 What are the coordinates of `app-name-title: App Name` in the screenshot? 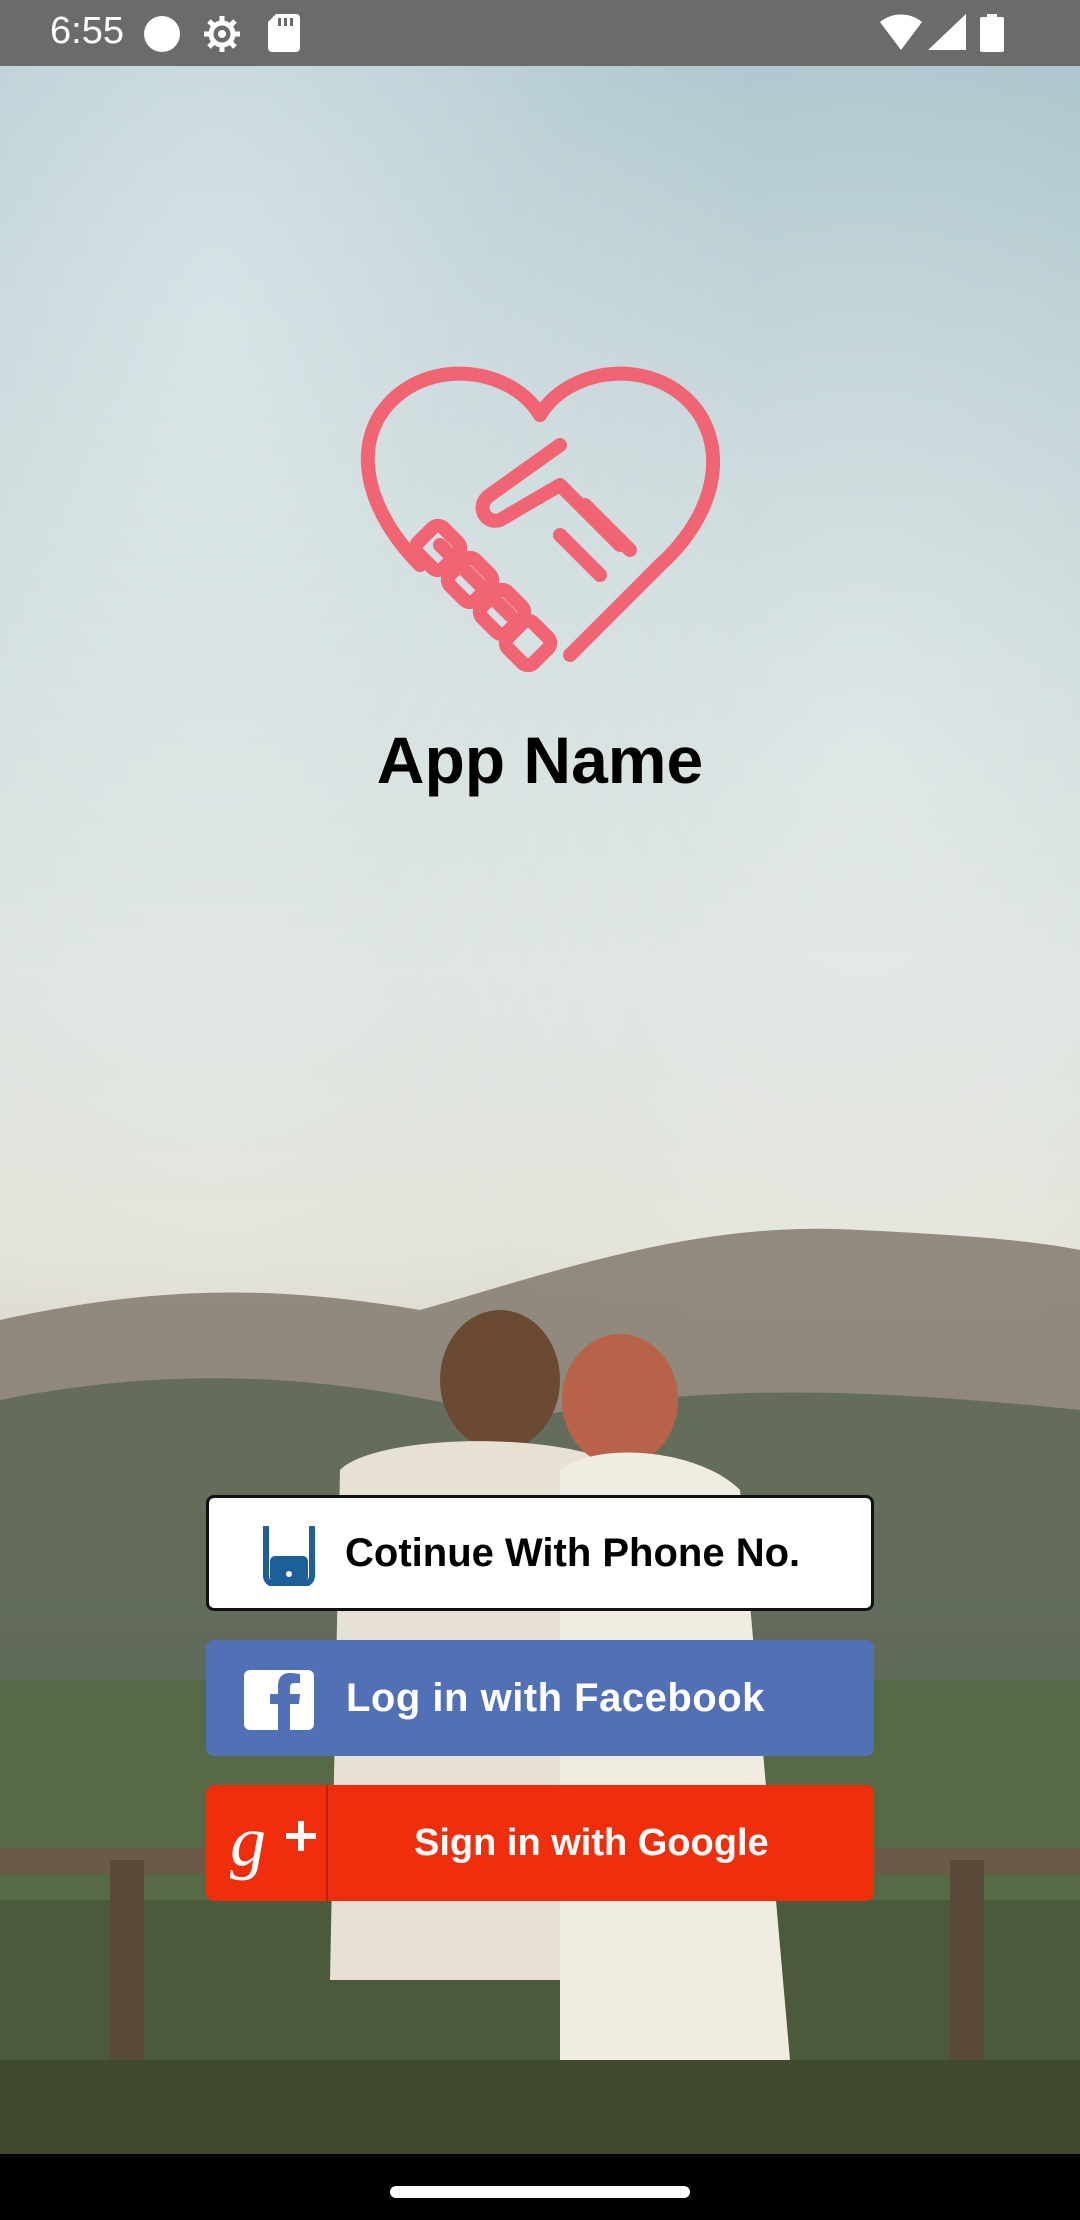 It's located at (540, 760).